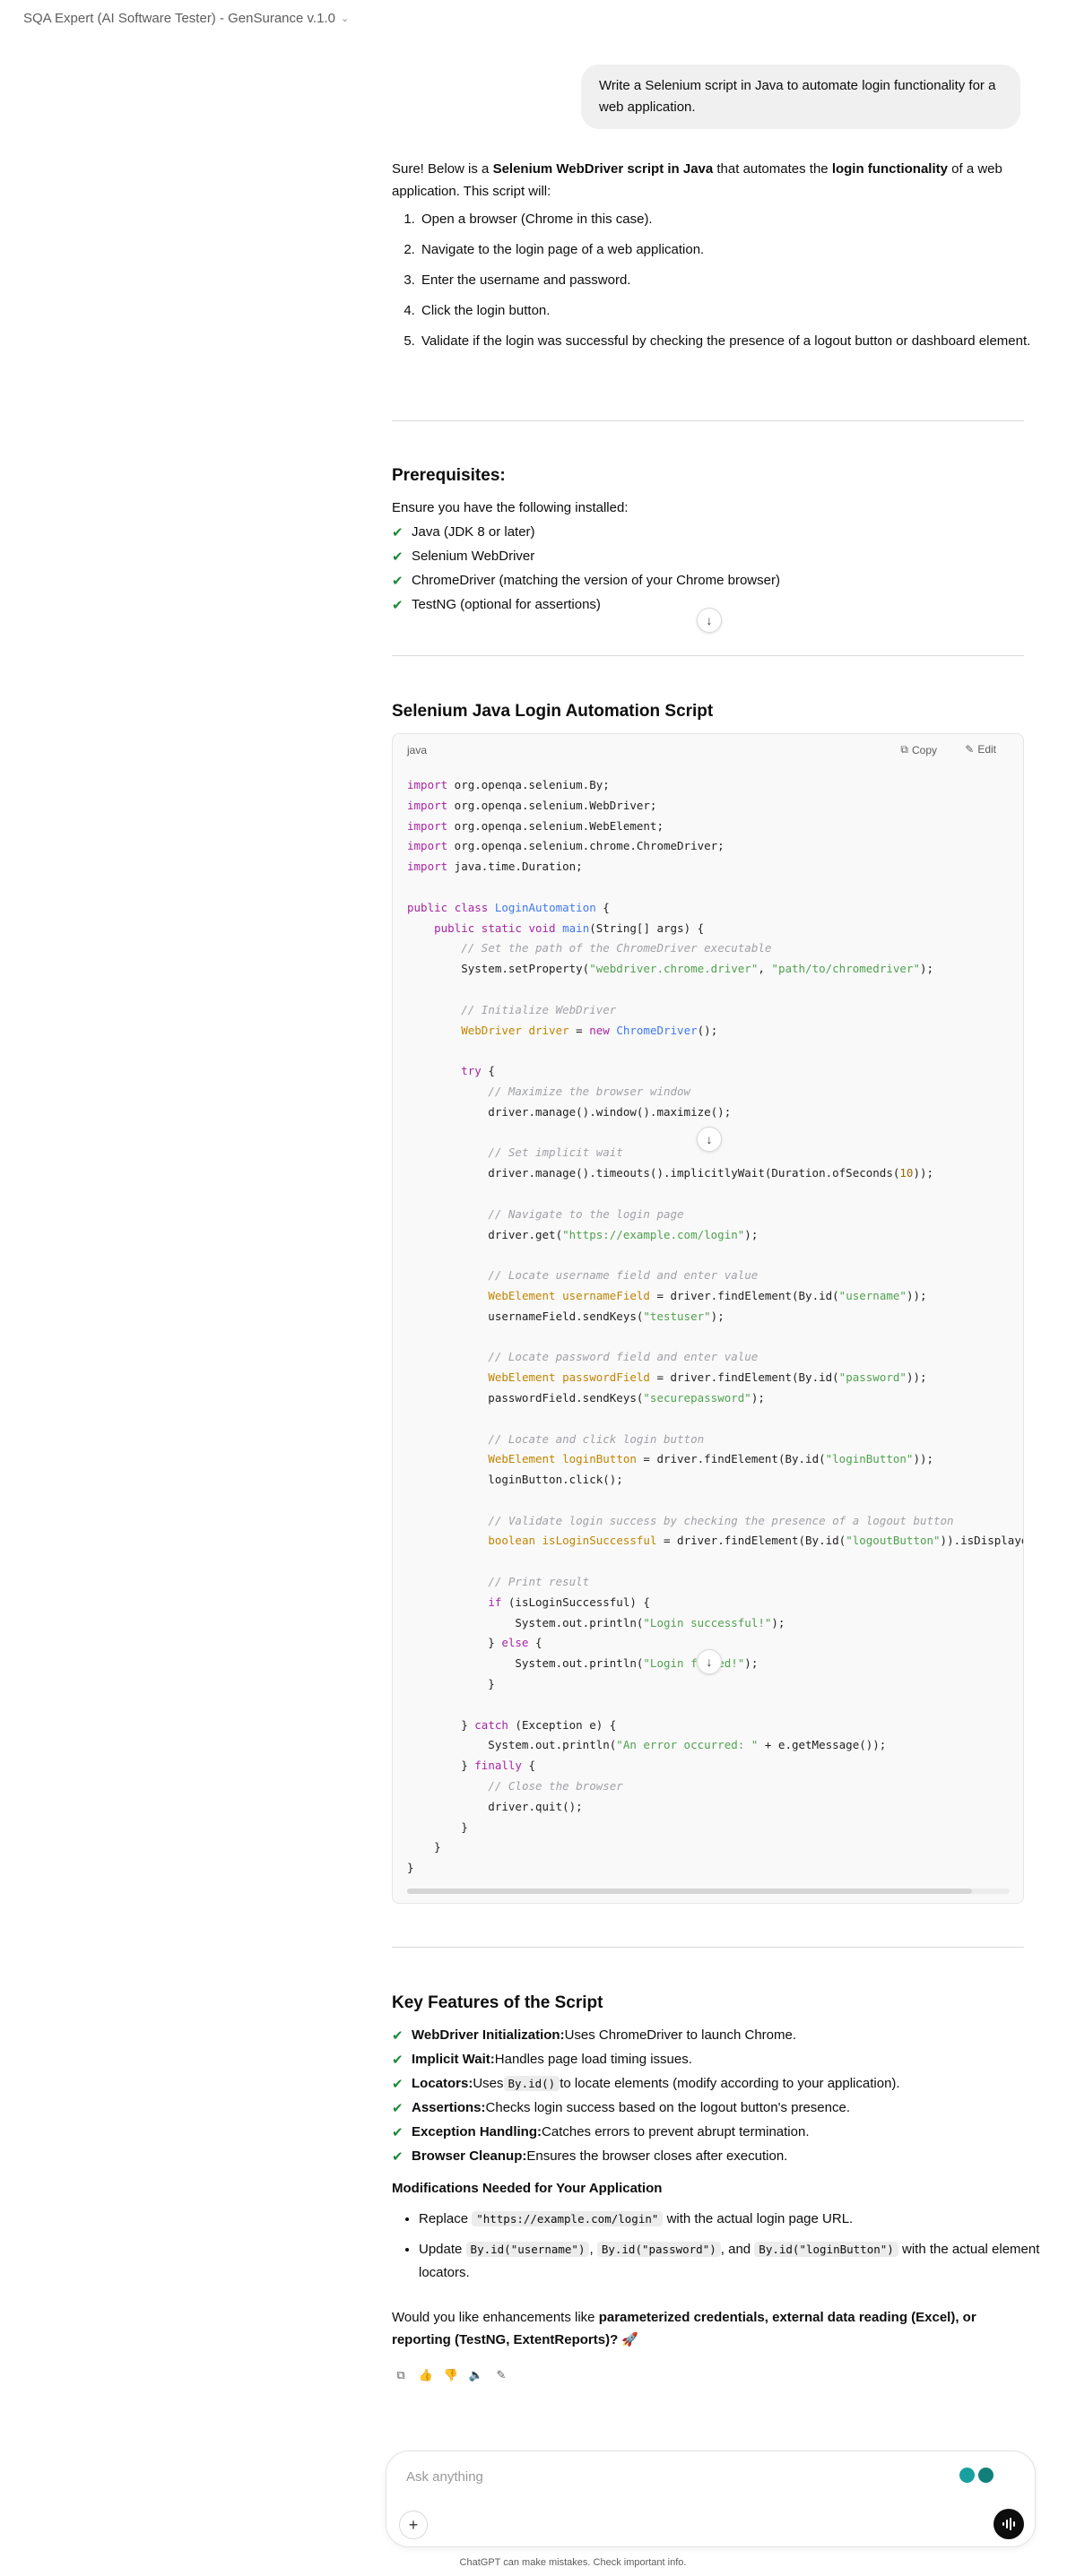 The image size is (1076, 2576). What do you see at coordinates (442, 169) in the screenshot?
I see `intro-text: Sure! Below is a` at bounding box center [442, 169].